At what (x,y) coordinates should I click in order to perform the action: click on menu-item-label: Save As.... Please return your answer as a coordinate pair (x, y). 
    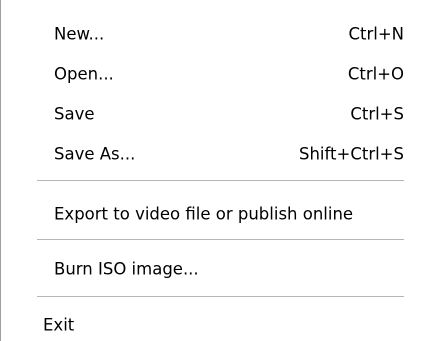
    Looking at the image, I should click on (95, 154).